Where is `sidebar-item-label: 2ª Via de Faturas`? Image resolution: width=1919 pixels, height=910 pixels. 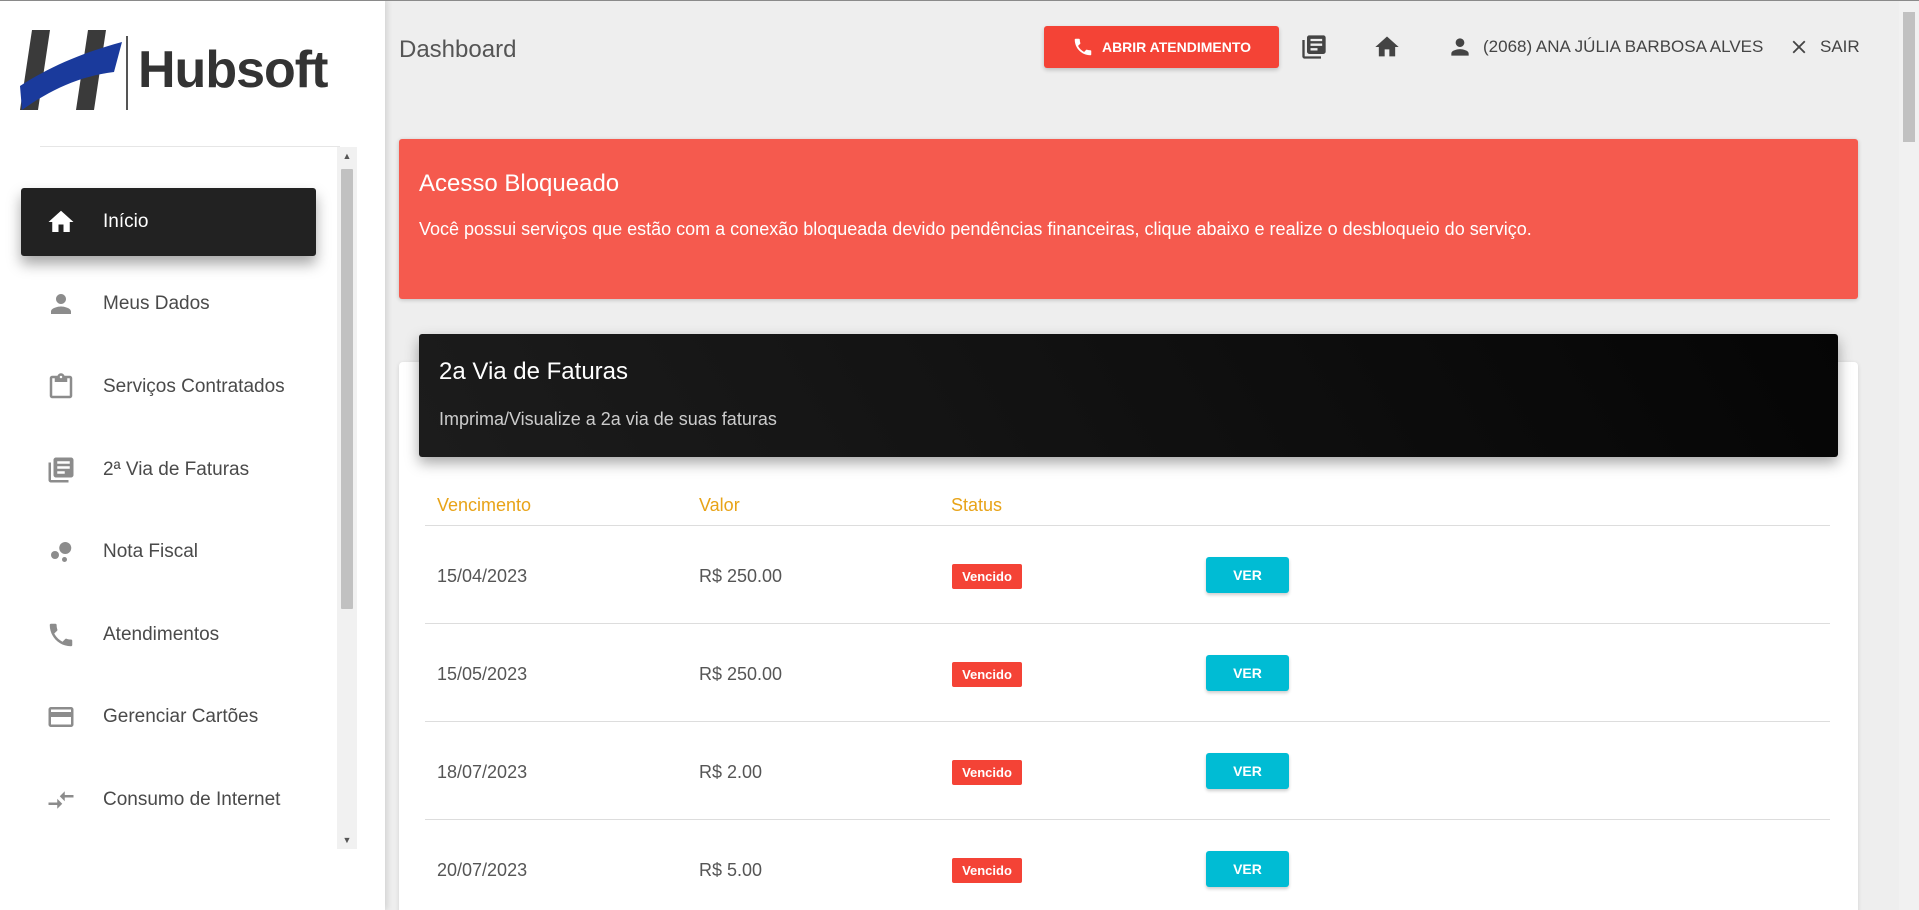
sidebar-item-label: 2ª Via de Faturas is located at coordinates (176, 469).